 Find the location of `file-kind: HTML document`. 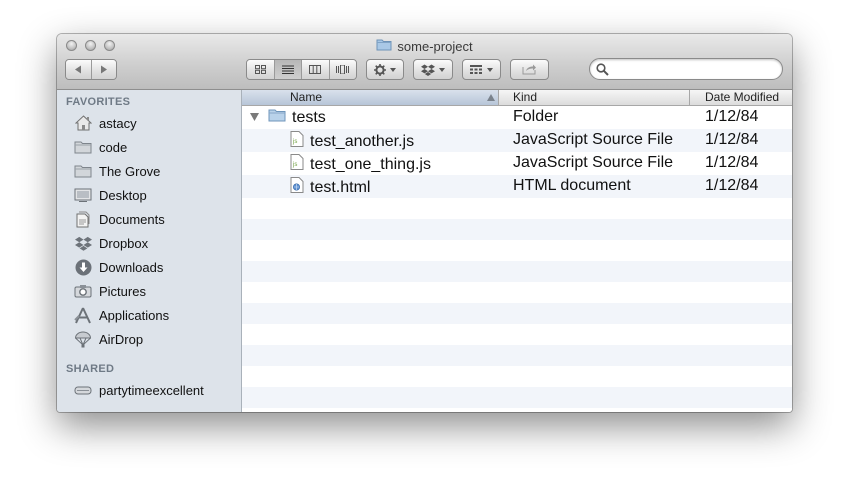

file-kind: HTML document is located at coordinates (572, 185).